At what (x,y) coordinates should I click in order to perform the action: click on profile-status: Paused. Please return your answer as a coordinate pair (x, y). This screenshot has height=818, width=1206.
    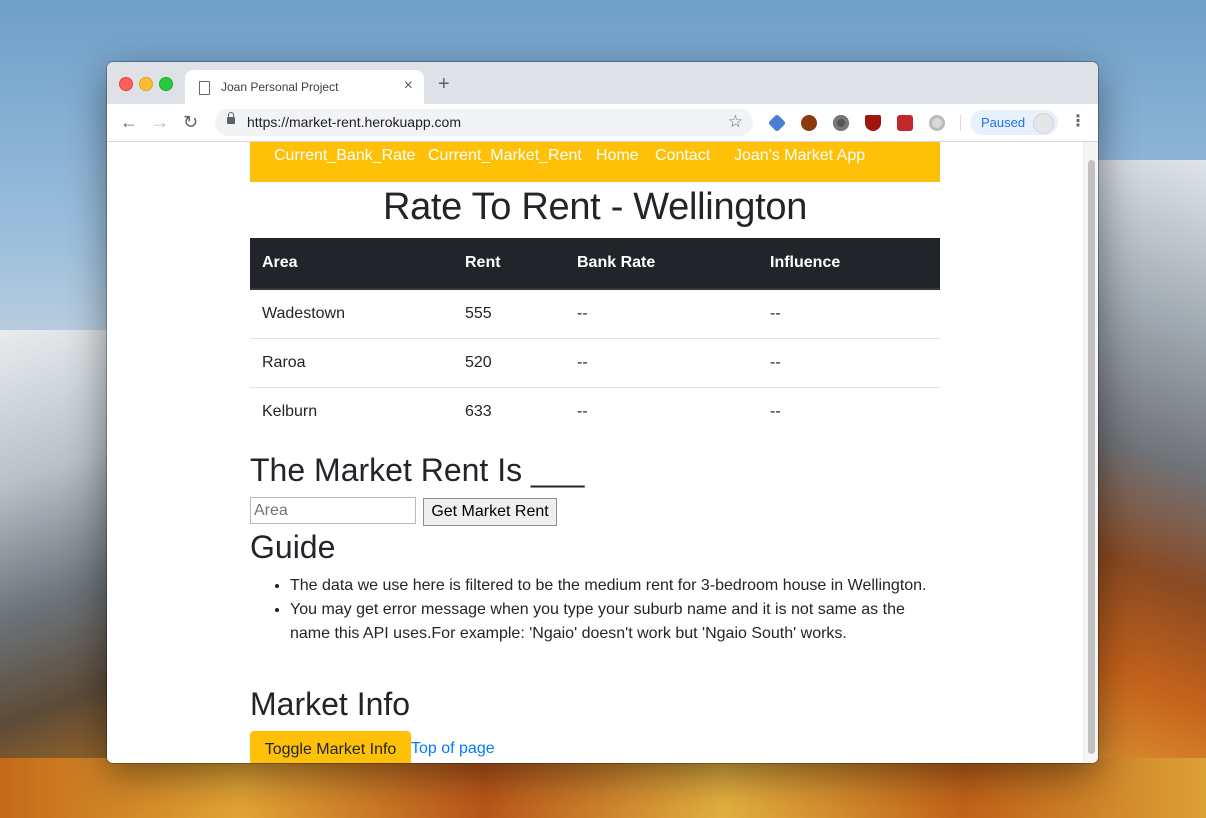
    Looking at the image, I should click on (1003, 122).